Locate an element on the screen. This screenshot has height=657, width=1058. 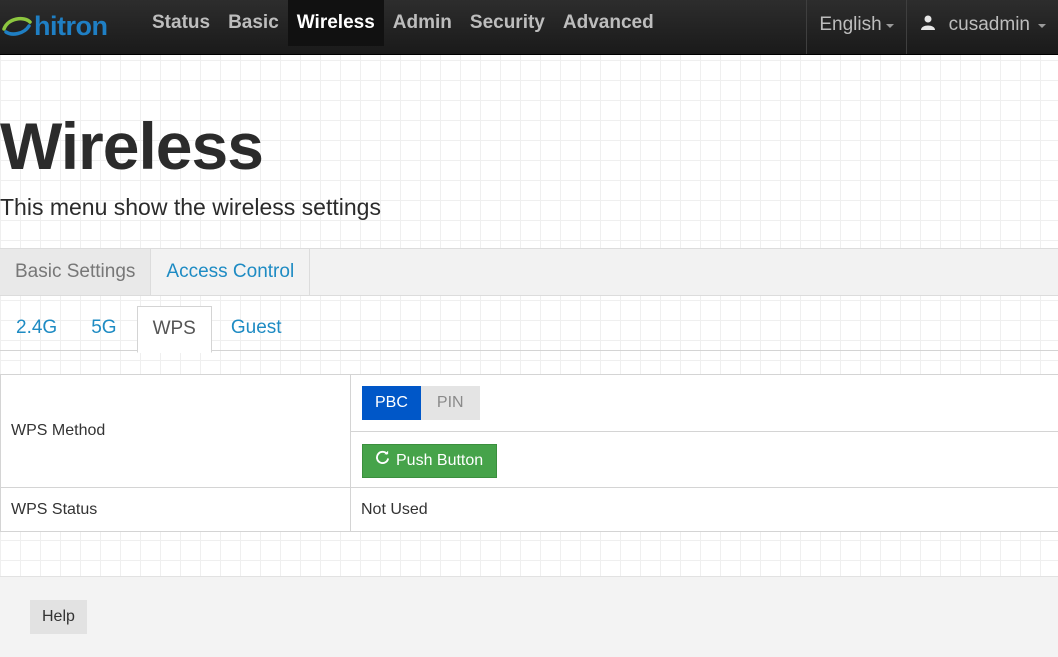
nav-advanced: Advanced is located at coordinates (608, 23).